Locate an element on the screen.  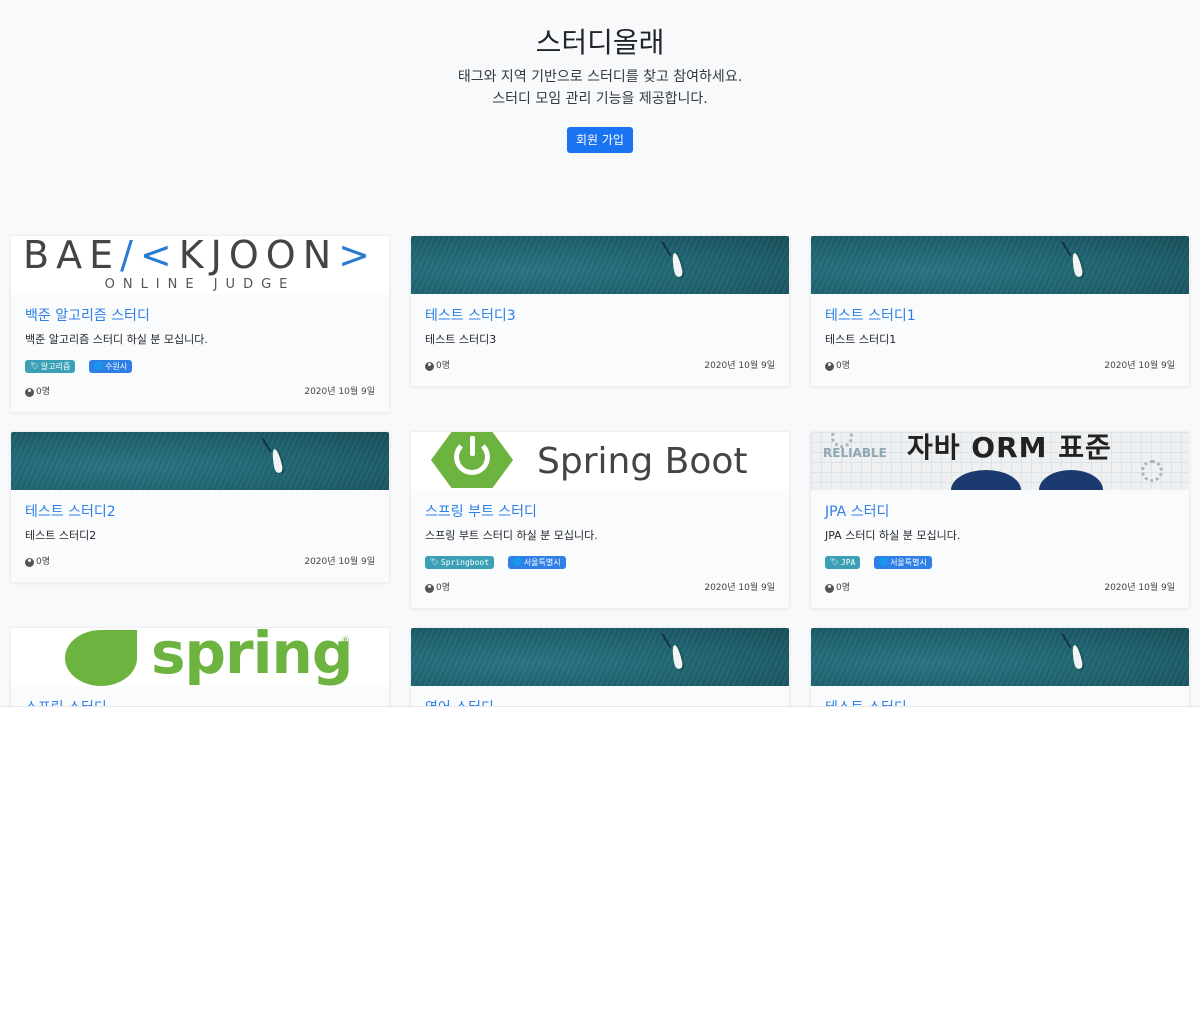
card-body: 테스트 스터디 is located at coordinates (1000, 696).